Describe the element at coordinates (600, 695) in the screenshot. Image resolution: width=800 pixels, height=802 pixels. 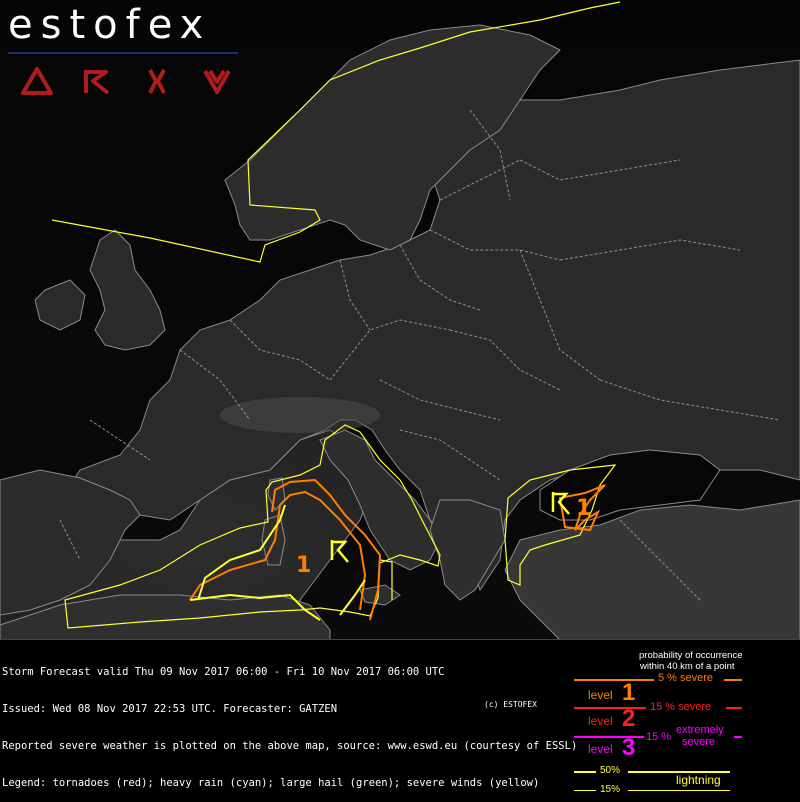
I see `level1-word: level` at that location.